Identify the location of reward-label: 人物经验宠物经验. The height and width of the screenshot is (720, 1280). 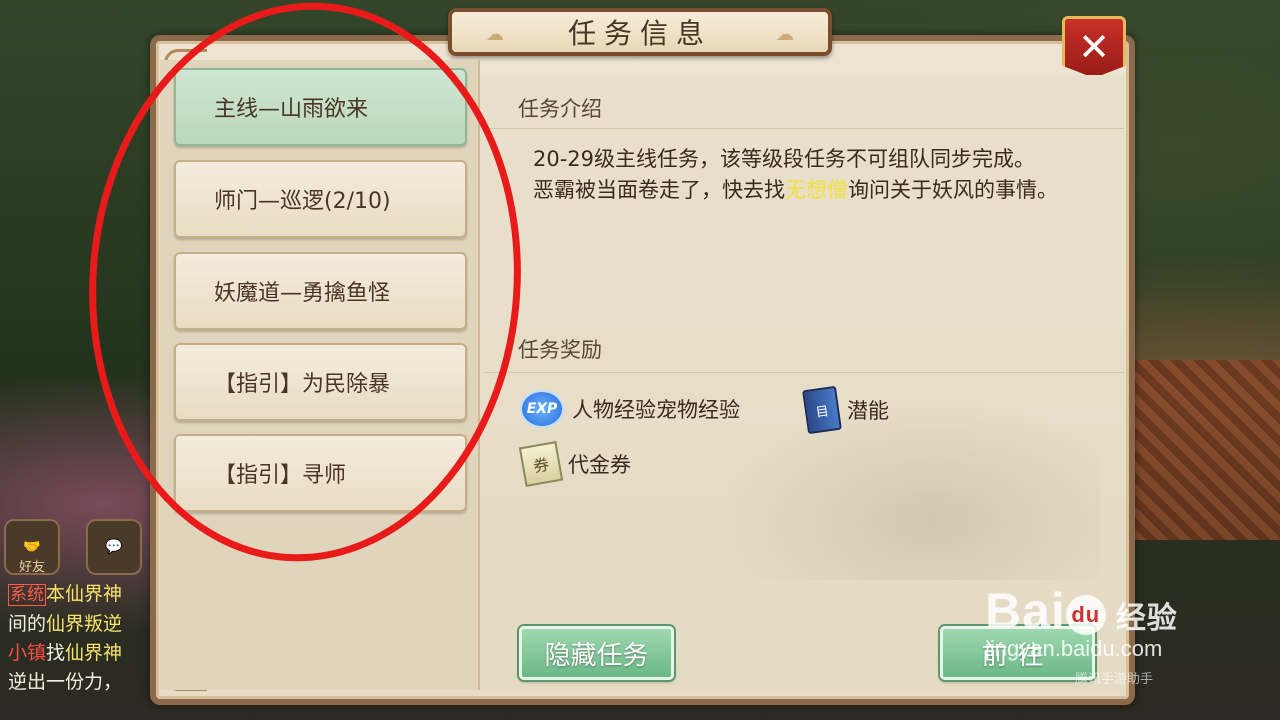
(656, 410).